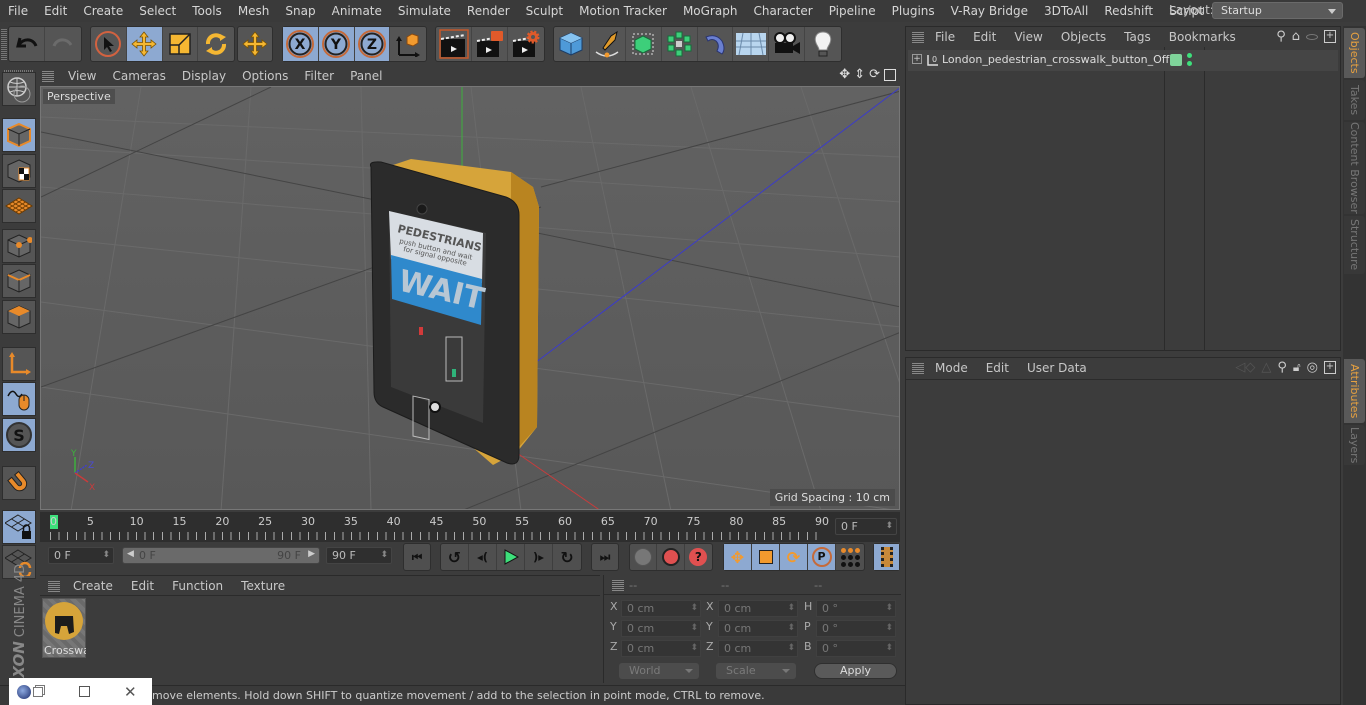 This screenshot has width=1366, height=705. Describe the element at coordinates (1281, 36) in the screenshot. I see `search-icon: ⚲` at that location.